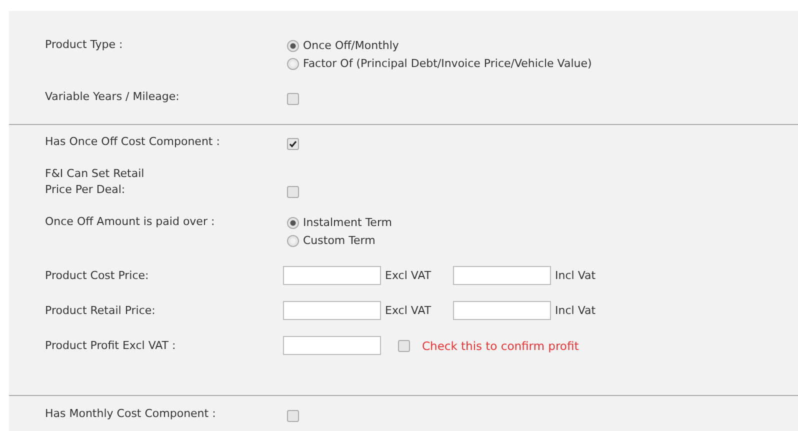 Image resolution: width=798 pixels, height=431 pixels. Describe the element at coordinates (351, 46) in the screenshot. I see `option-label: Once Off/Monthly` at that location.